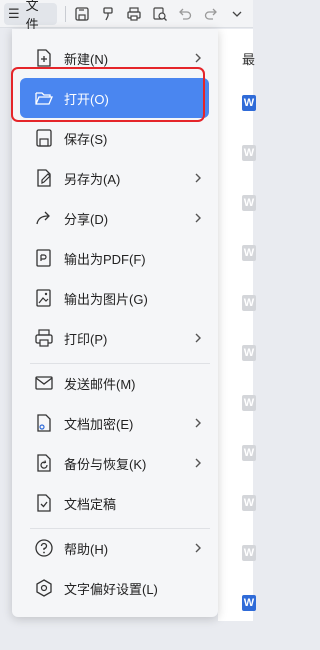  What do you see at coordinates (237, 325) in the screenshot?
I see `recent-documents-panel: 最 W W W W W W W W W W W` at bounding box center [237, 325].